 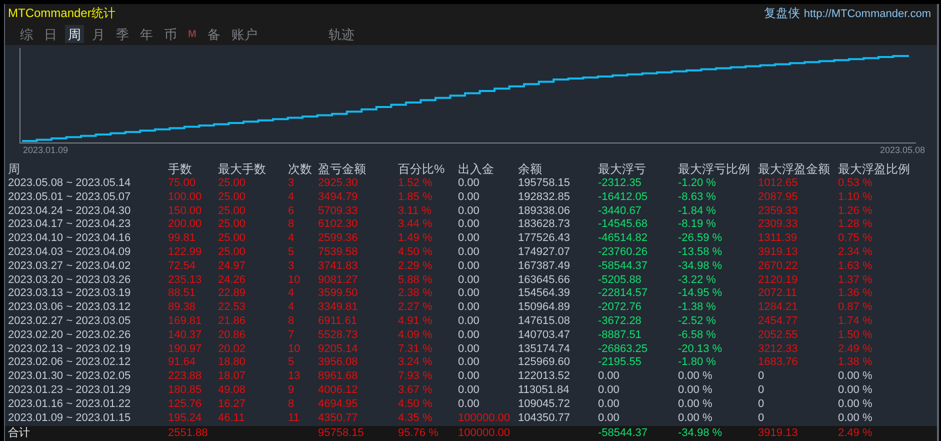 I want to click on table-cell-text: -2312.35, so click(x=620, y=183).